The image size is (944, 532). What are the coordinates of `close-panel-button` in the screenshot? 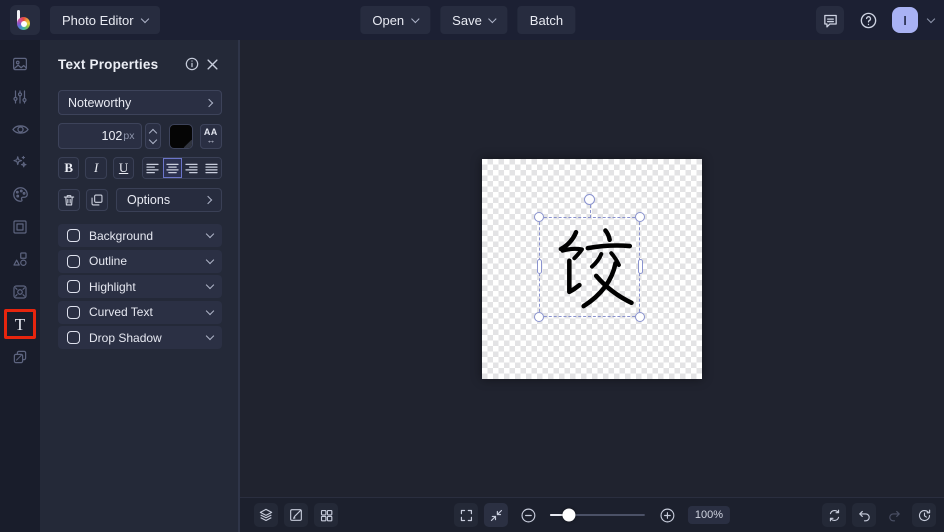 It's located at (212, 64).